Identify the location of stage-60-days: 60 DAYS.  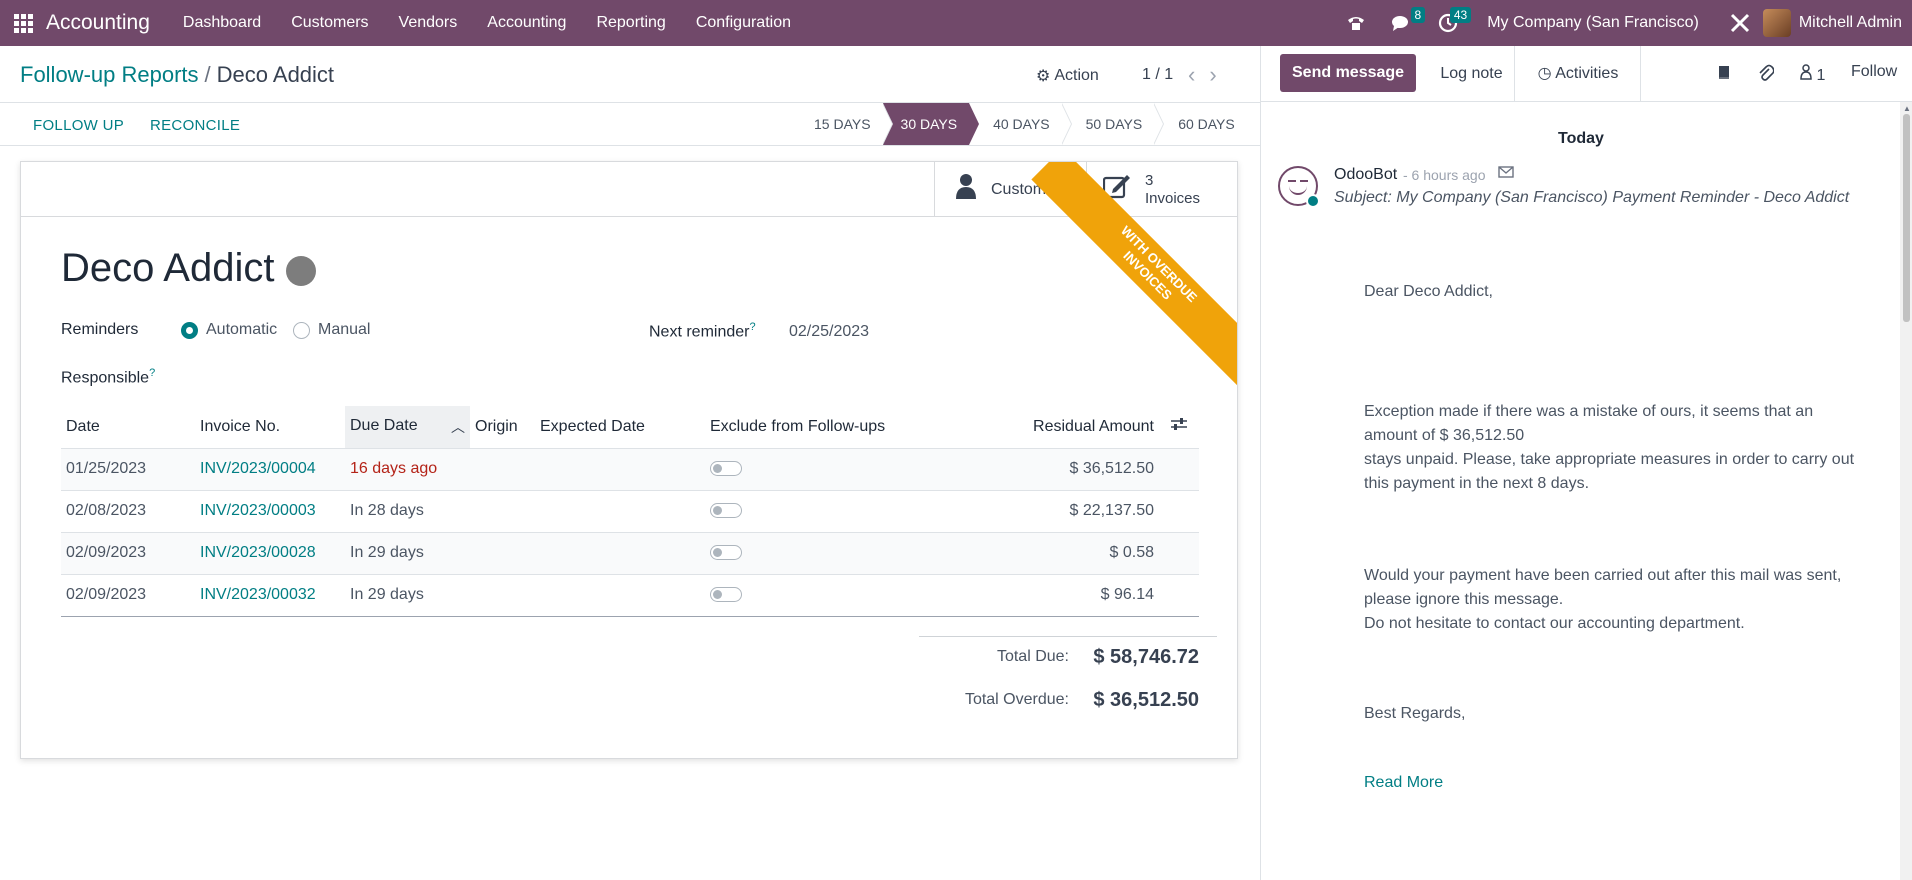
(1200, 124).